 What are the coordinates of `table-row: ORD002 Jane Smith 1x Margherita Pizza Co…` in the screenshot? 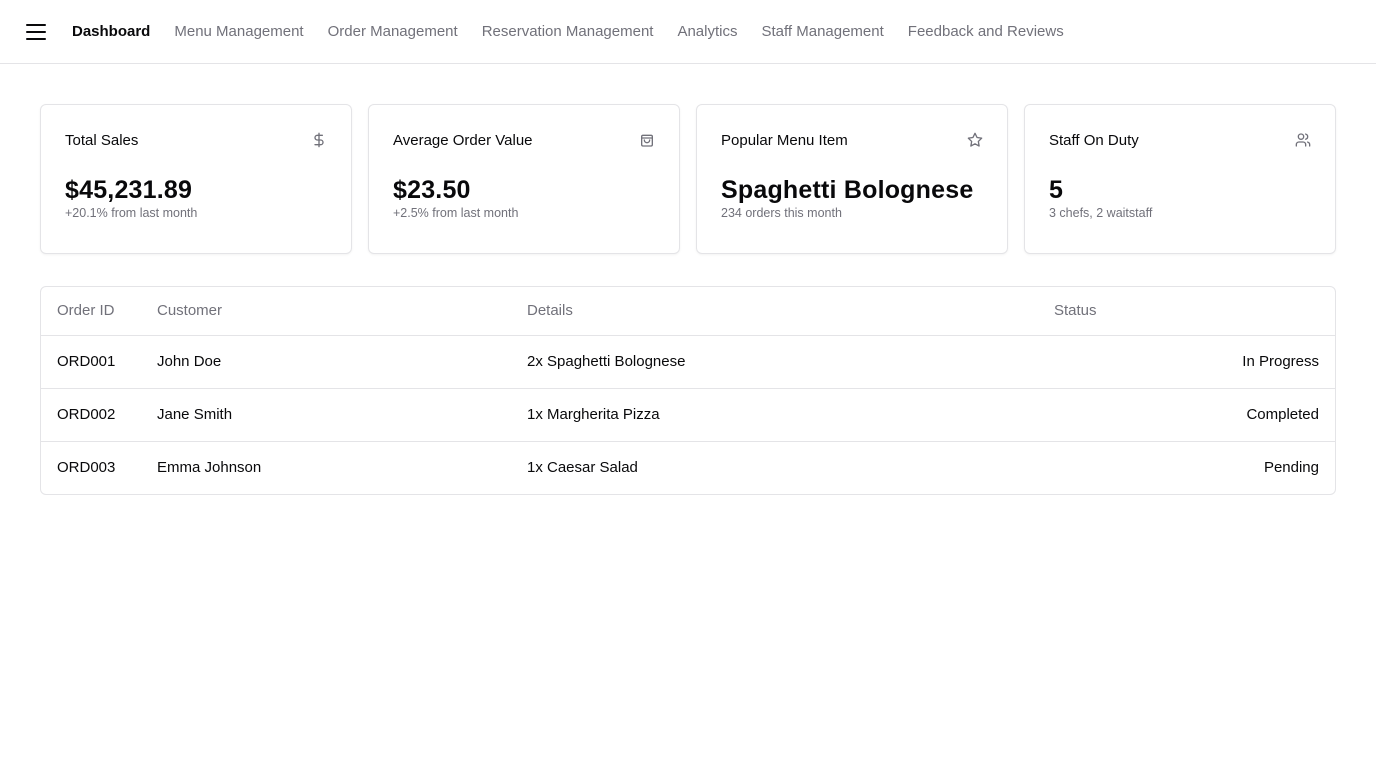 It's located at (688, 415).